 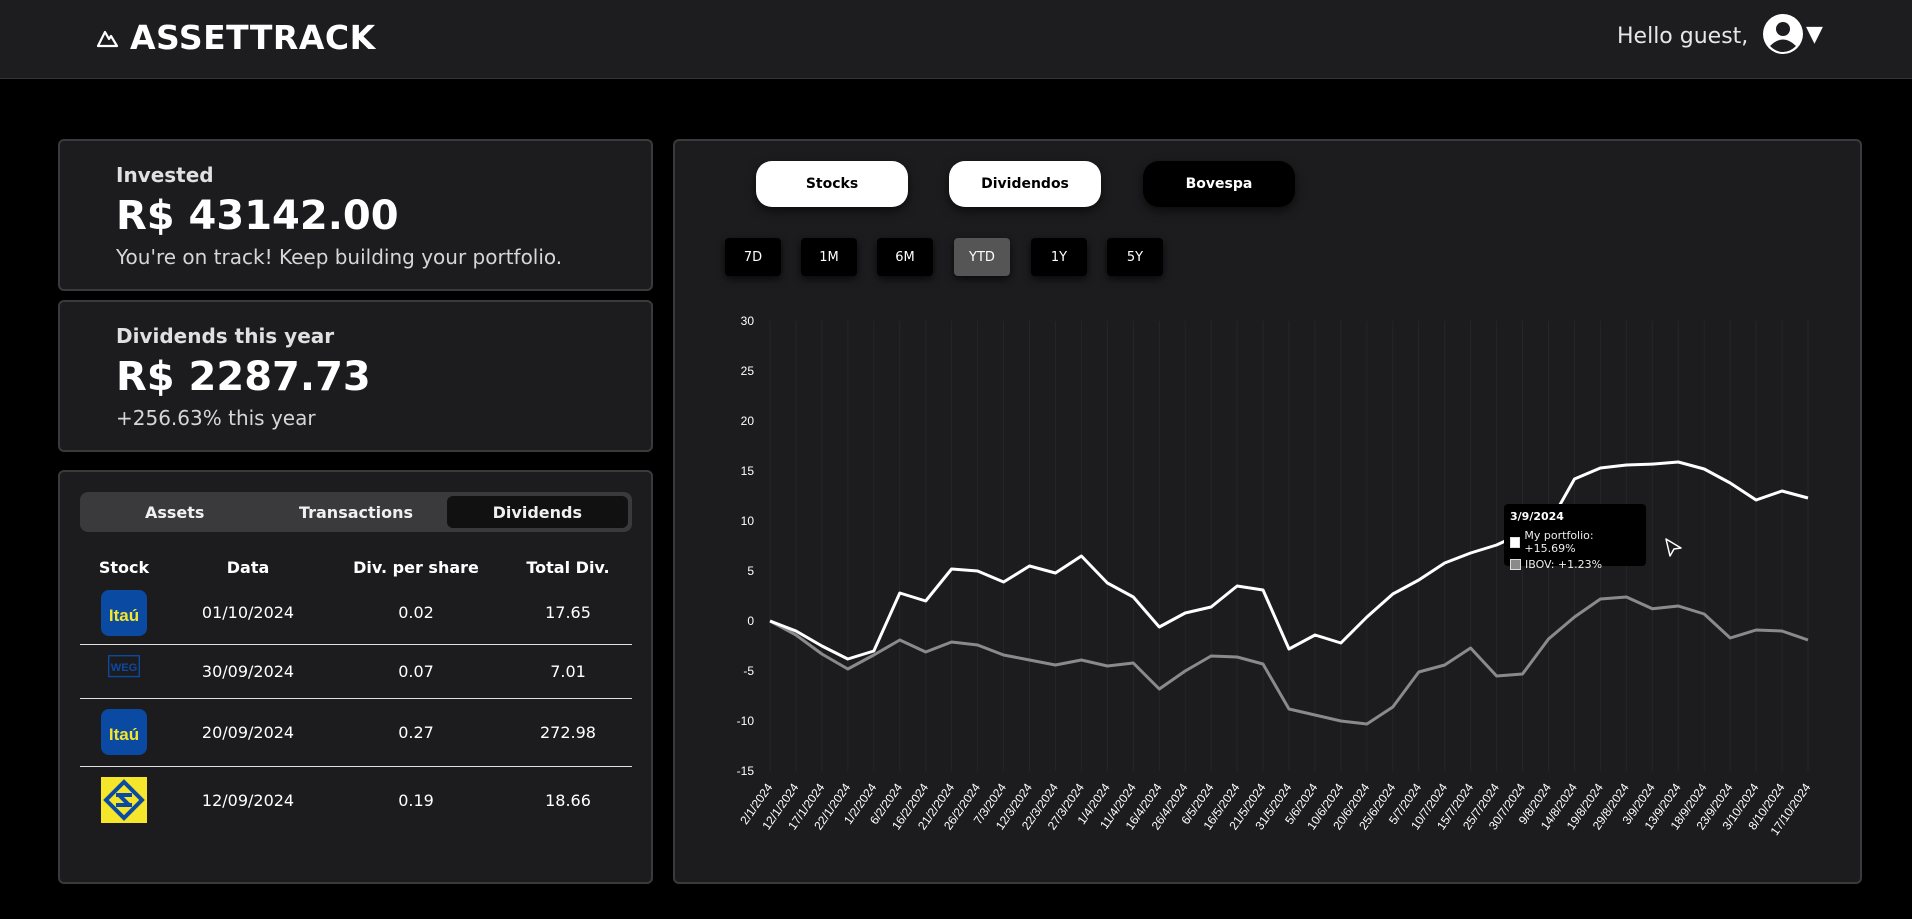 I want to click on dividends-note: +256.63% this year, so click(x=216, y=418).